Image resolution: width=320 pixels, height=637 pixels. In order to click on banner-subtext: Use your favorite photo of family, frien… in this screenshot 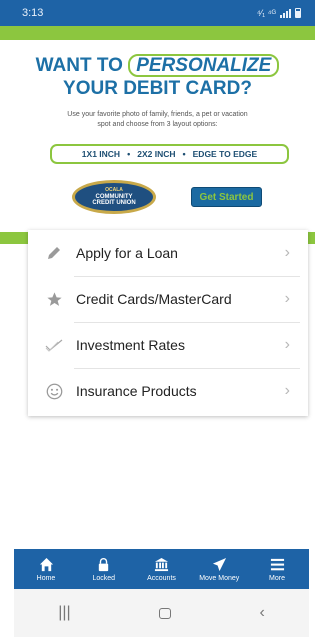, I will do `click(157, 119)`.